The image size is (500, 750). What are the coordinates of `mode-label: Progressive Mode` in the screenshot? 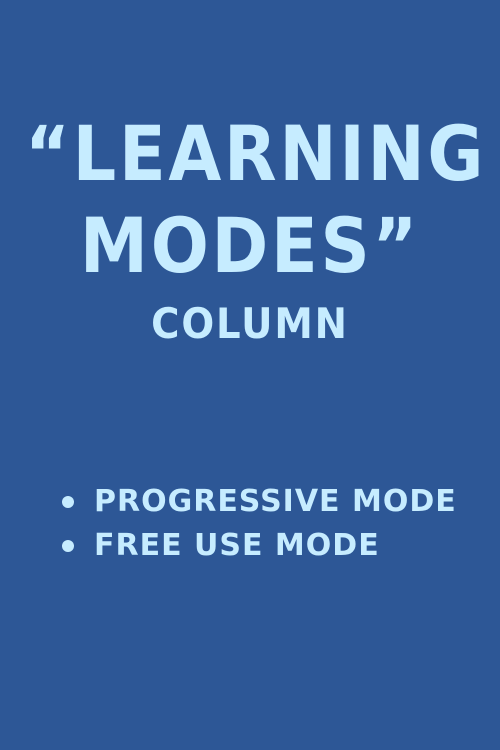 It's located at (275, 501).